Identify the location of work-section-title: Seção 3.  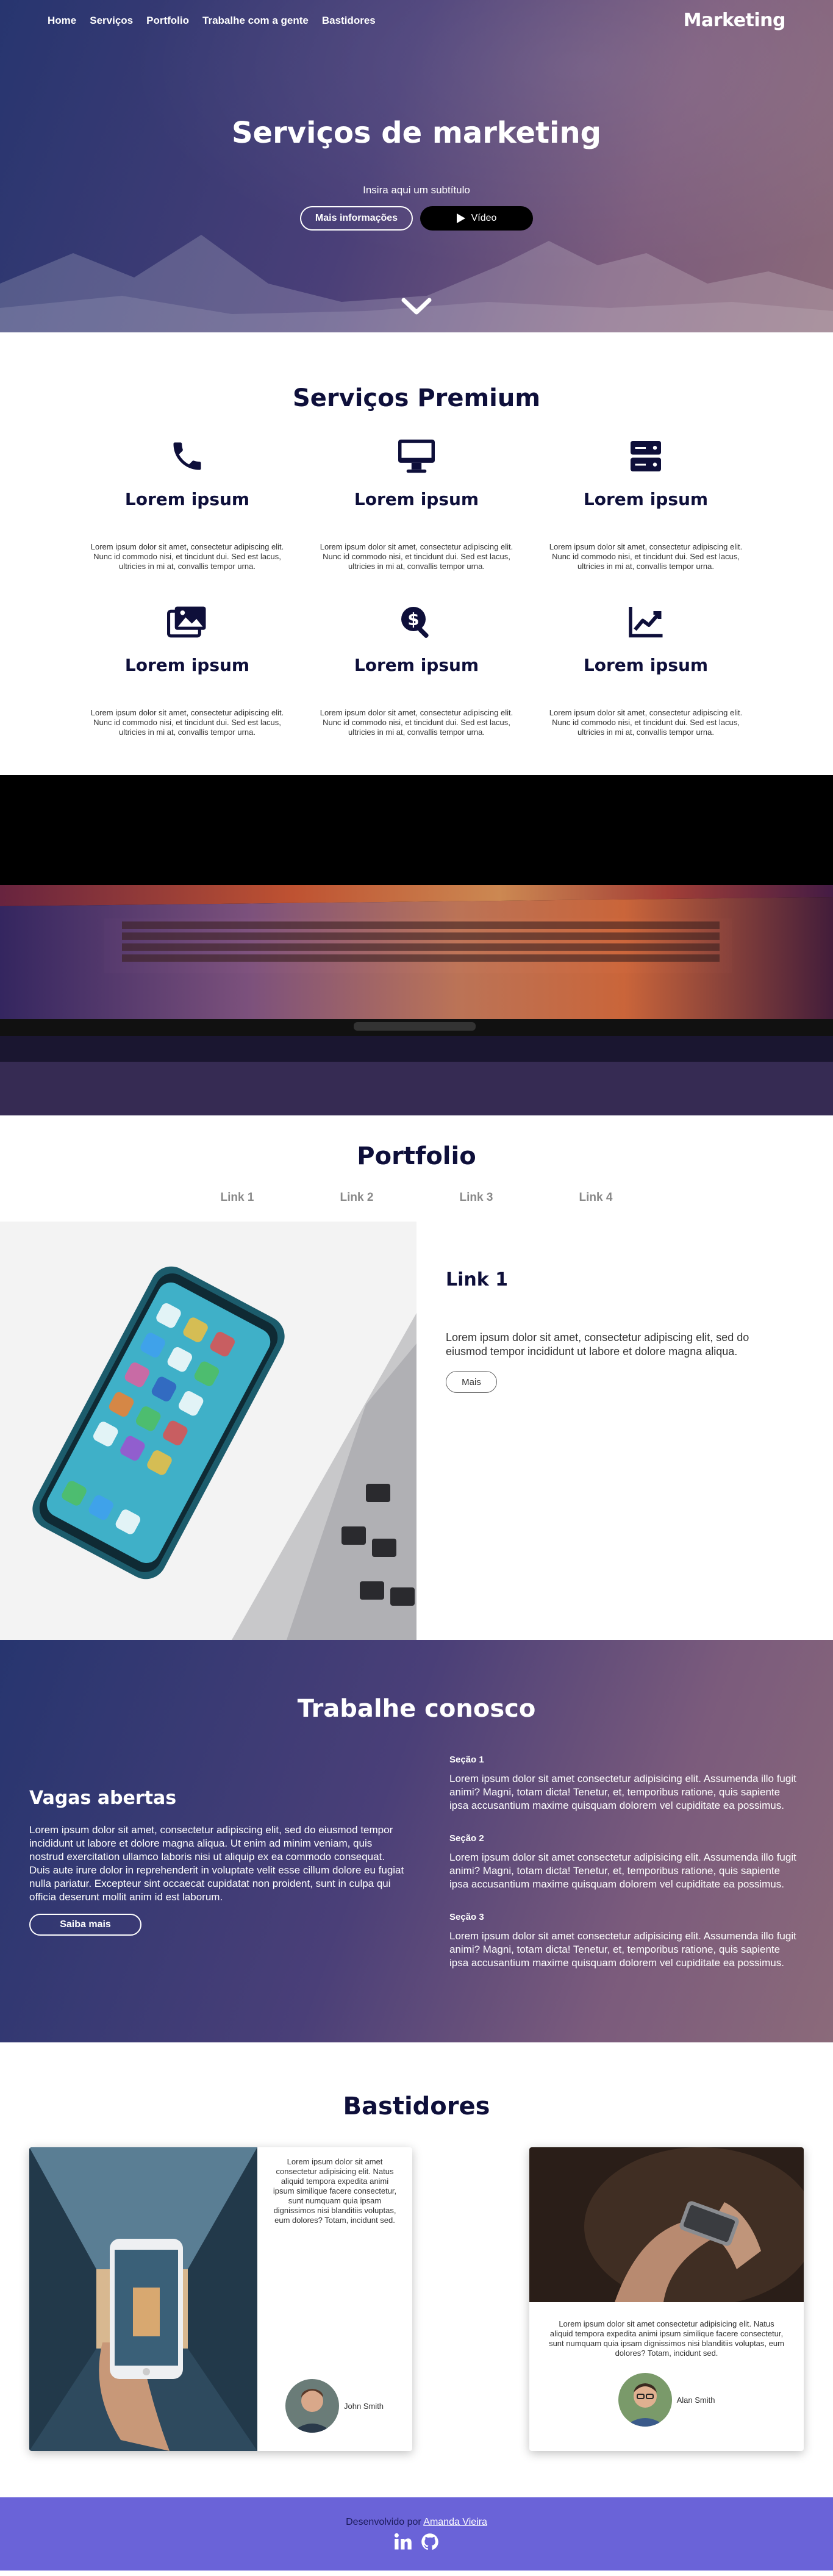
(466, 1917).